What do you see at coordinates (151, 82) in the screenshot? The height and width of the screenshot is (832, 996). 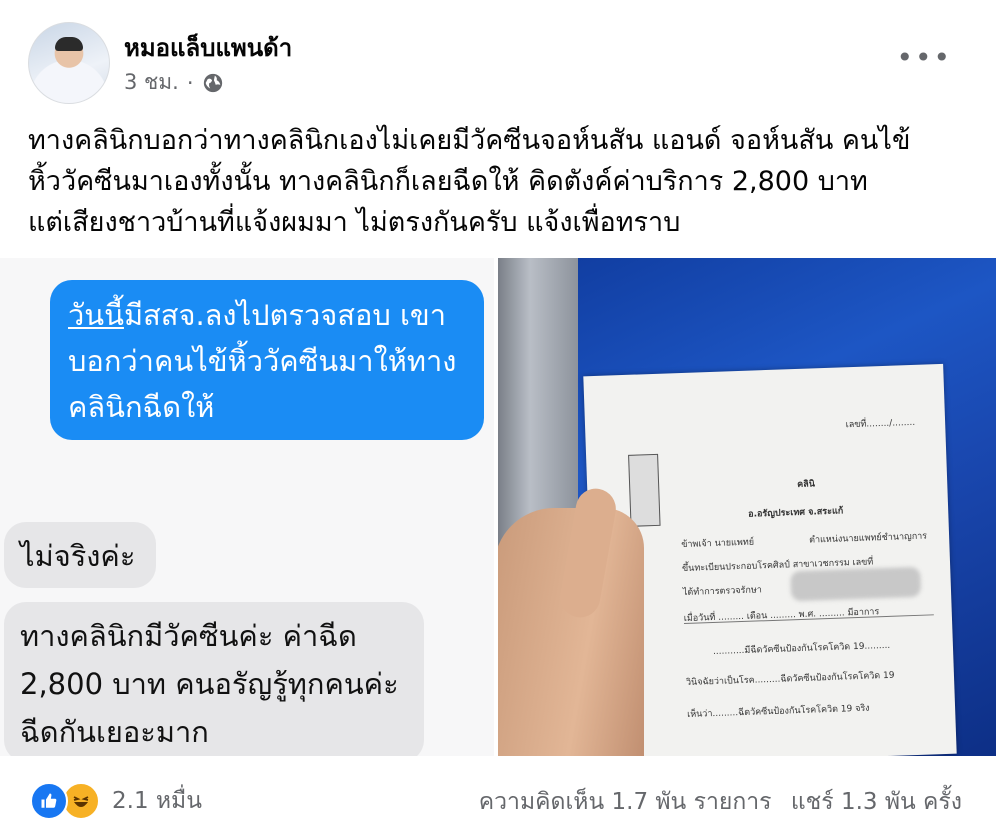 I see `post-time: 3 ชม.` at bounding box center [151, 82].